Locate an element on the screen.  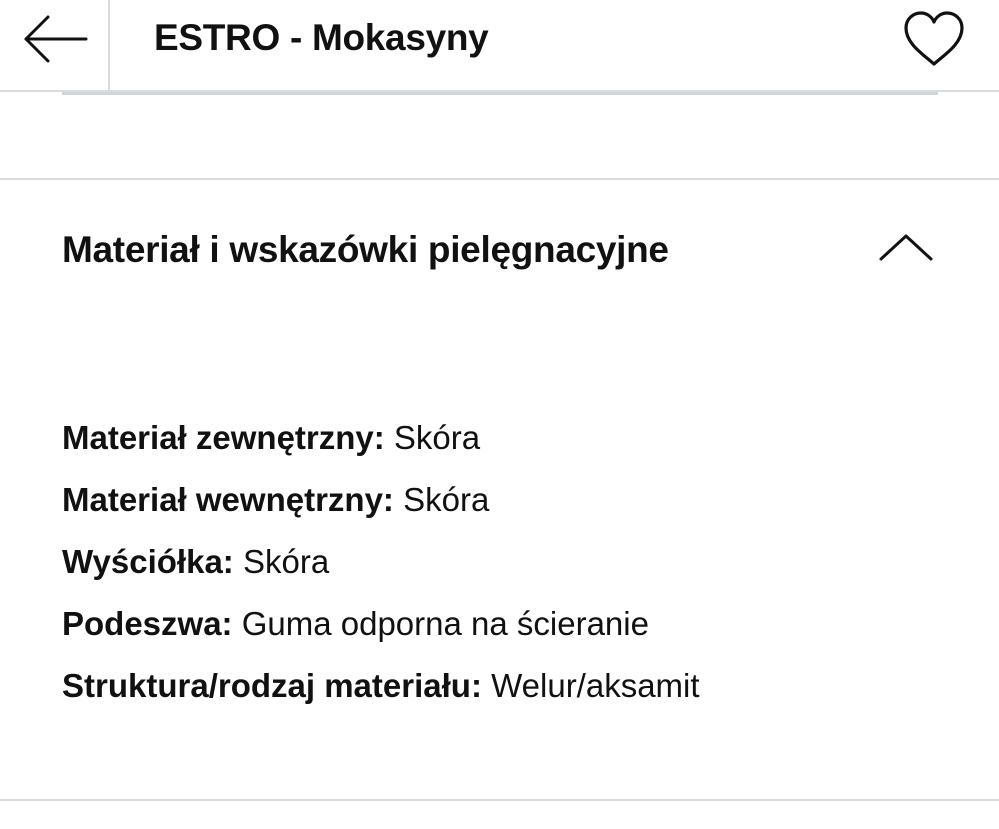
header-underline-divider is located at coordinates (500, 93).